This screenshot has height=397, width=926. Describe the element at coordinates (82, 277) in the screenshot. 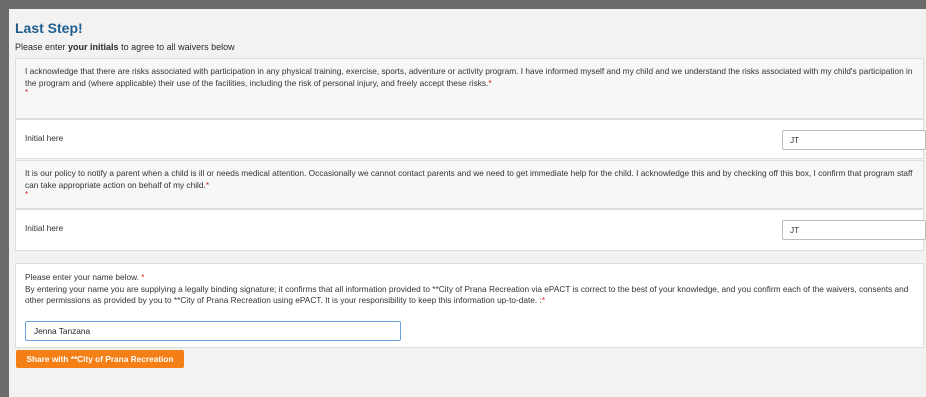

I see `signature-prompt-text: Please enter your name below.` at that location.